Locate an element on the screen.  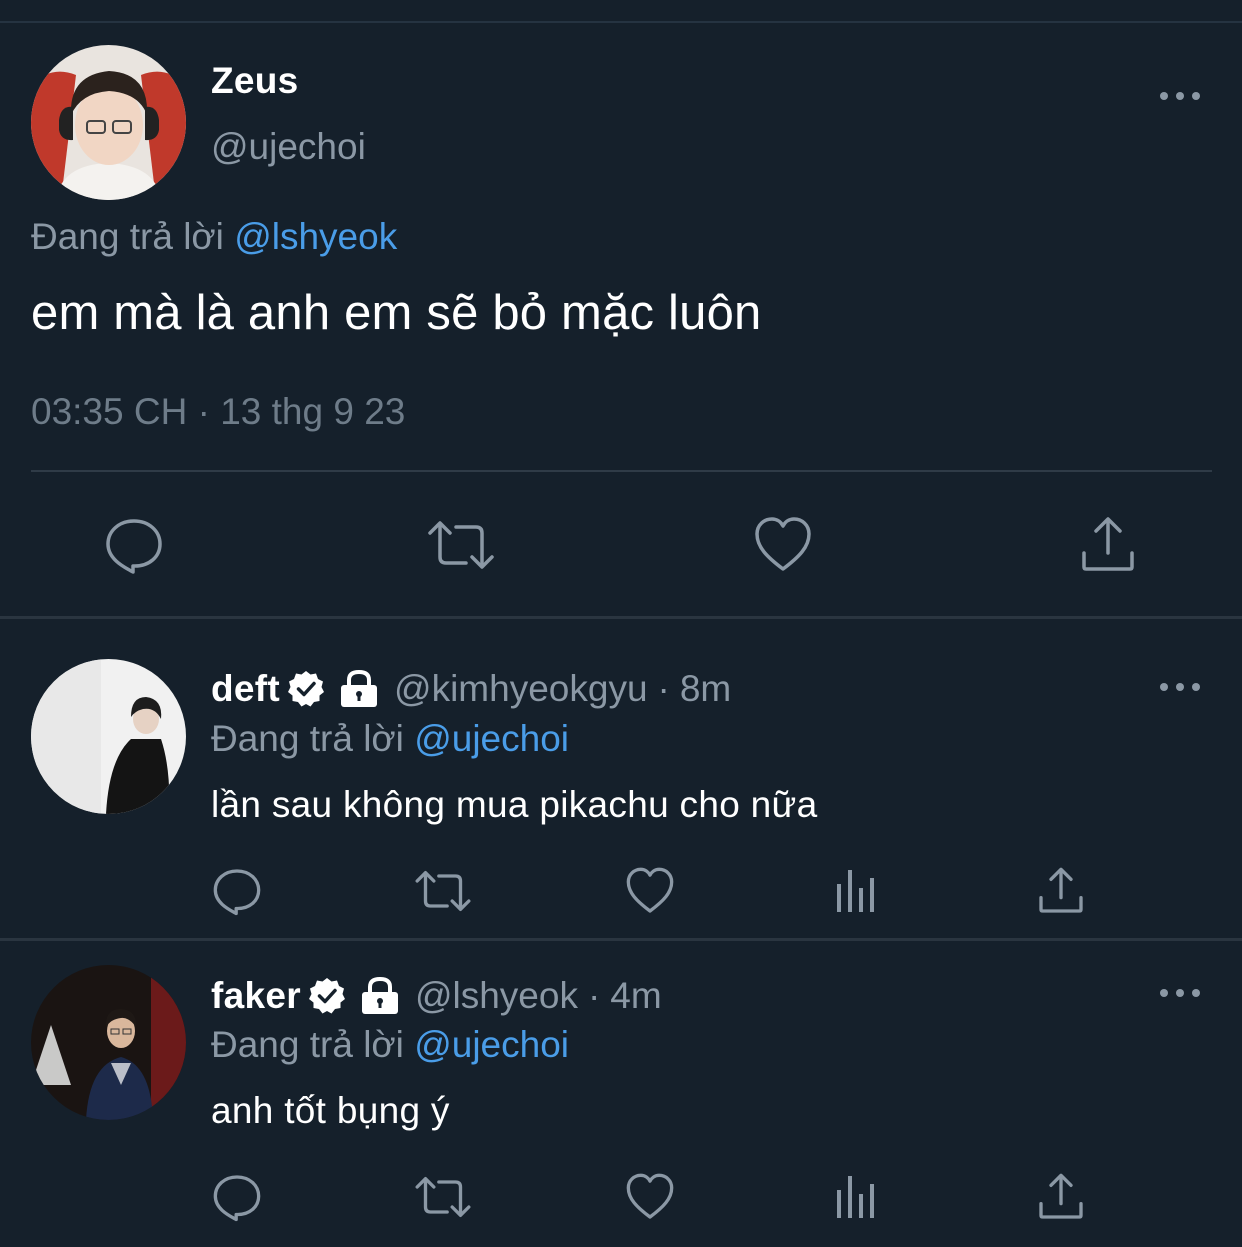
display-name: Zeus is located at coordinates (255, 81).